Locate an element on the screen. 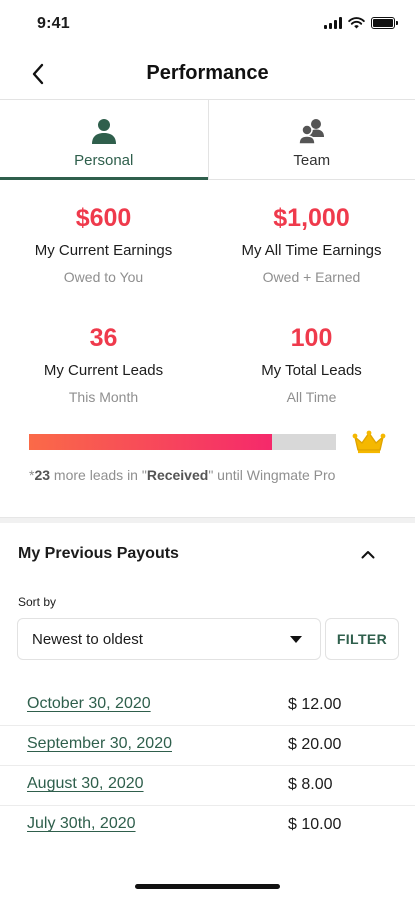 The width and height of the screenshot is (415, 900). leads-progress-bar is located at coordinates (182, 442).